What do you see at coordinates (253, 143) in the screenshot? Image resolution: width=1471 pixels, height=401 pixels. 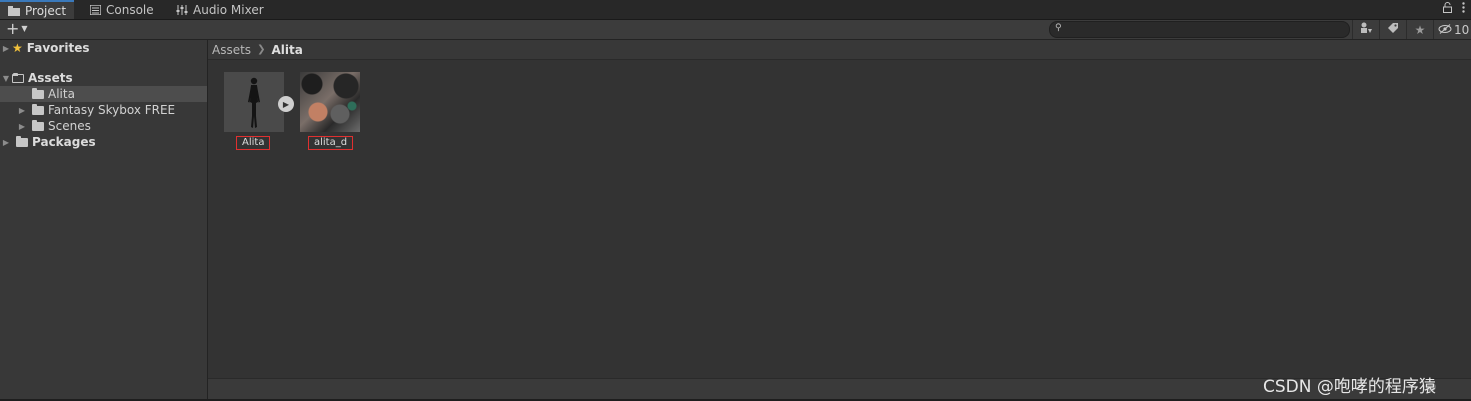 I see `asset-label: Alita` at bounding box center [253, 143].